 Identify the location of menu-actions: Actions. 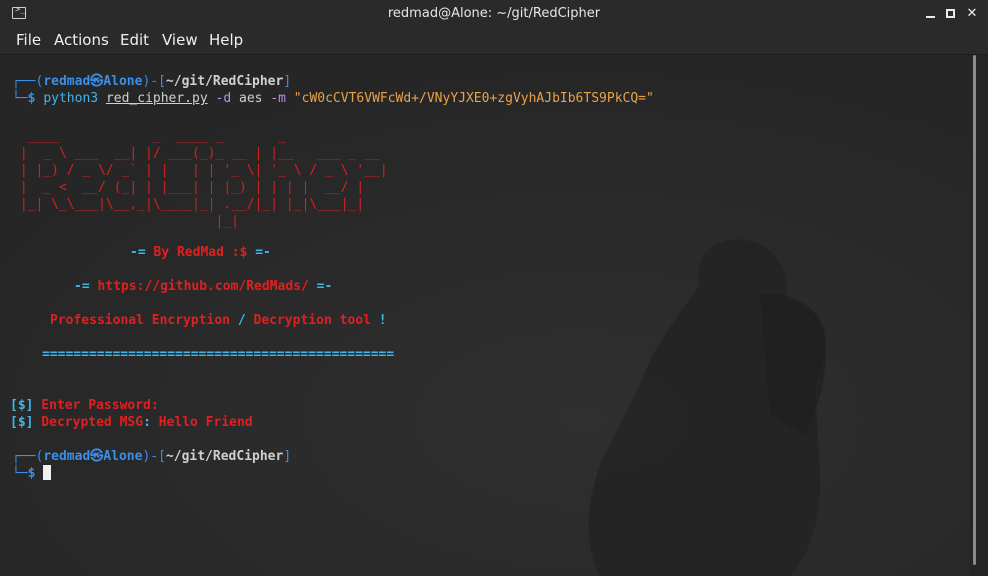
(81, 40).